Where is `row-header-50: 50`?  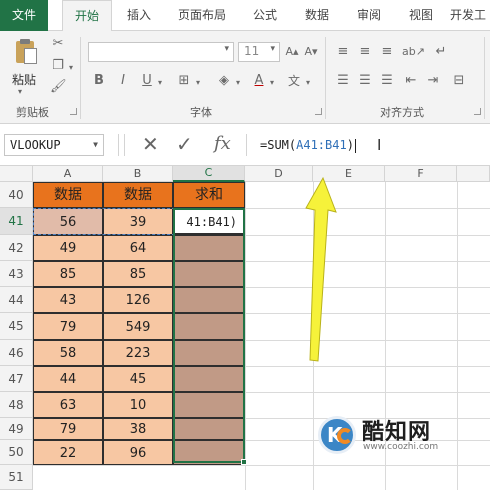
row-header-50: 50 is located at coordinates (16, 452).